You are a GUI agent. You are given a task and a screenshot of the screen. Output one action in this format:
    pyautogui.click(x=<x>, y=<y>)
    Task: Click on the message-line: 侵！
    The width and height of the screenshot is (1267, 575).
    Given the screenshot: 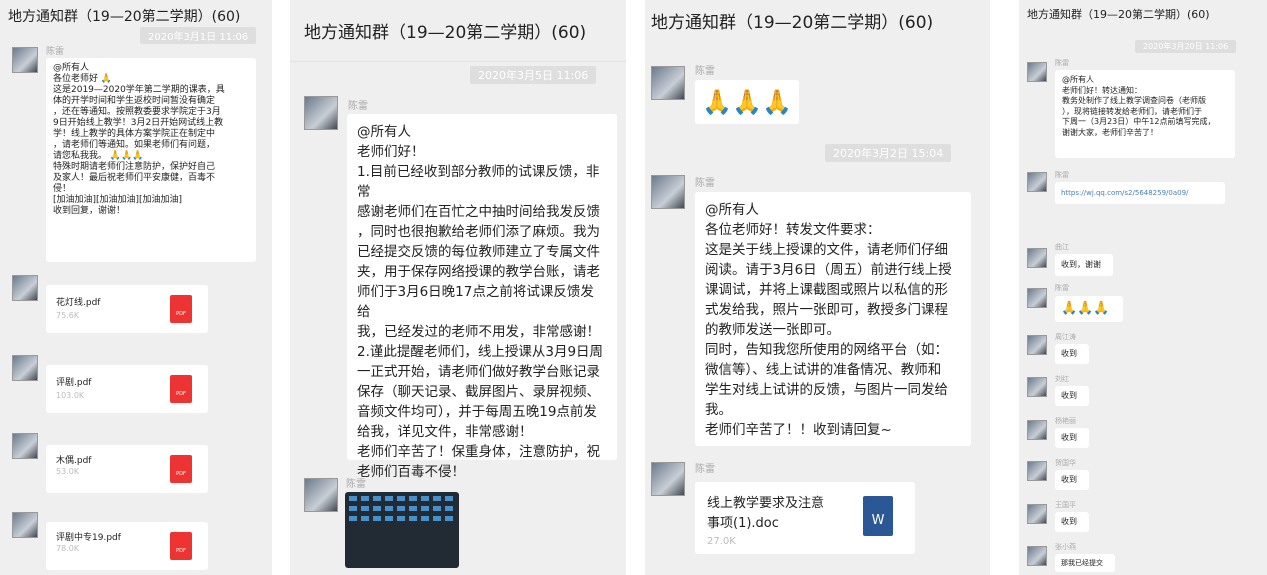 What is the action you would take?
    pyautogui.click(x=62, y=189)
    